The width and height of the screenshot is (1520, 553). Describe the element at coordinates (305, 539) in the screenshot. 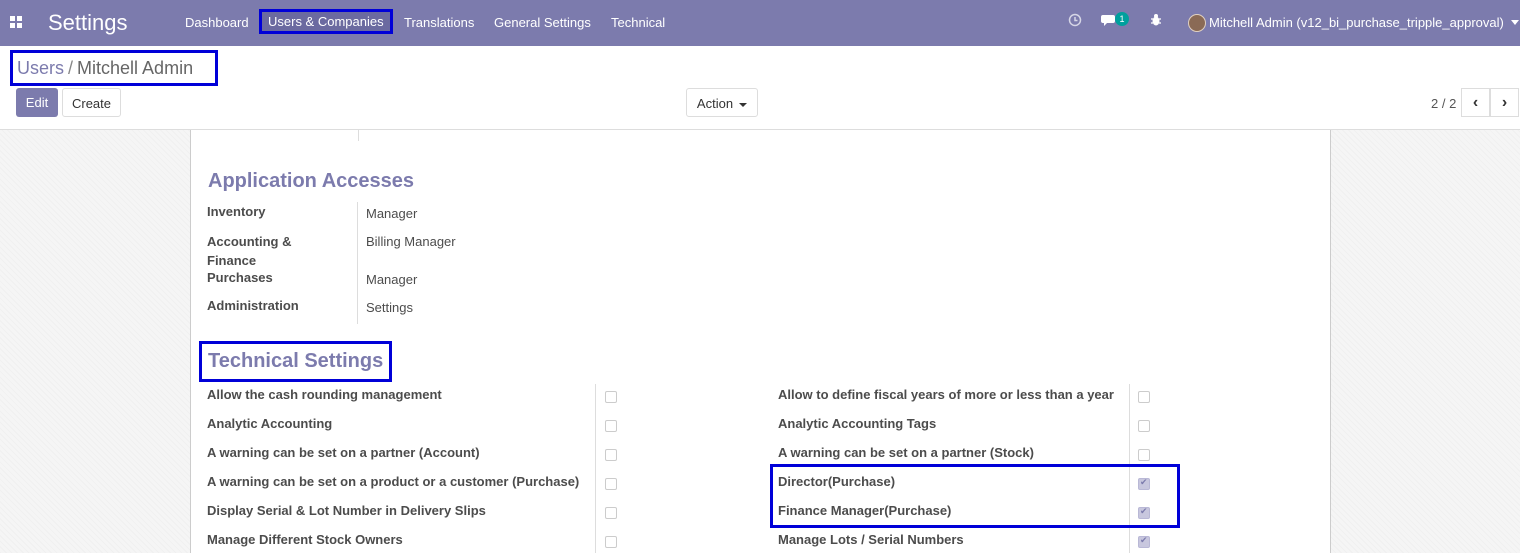

I see `setting-label-stock-owners: Manage Different Stock Owners` at that location.